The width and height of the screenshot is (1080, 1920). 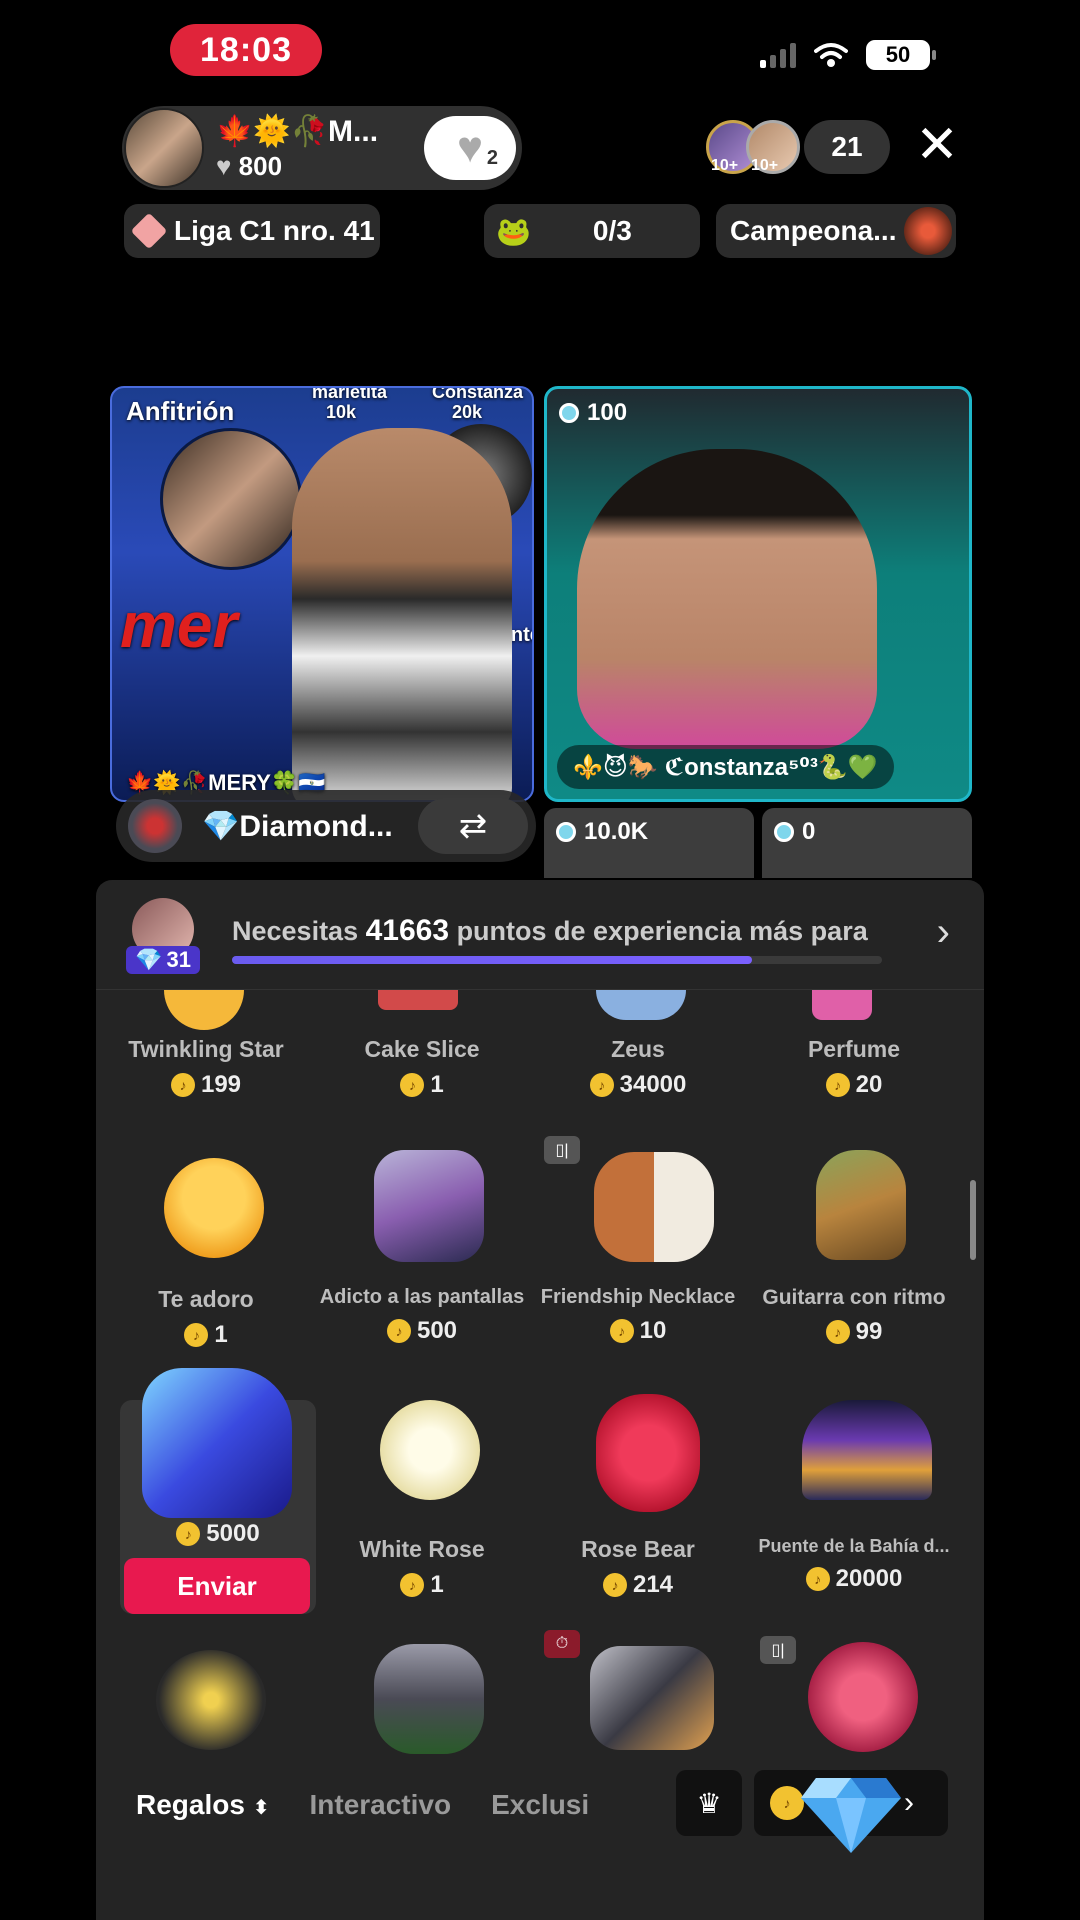 I want to click on crown-icon: ♛, so click(x=709, y=1803).